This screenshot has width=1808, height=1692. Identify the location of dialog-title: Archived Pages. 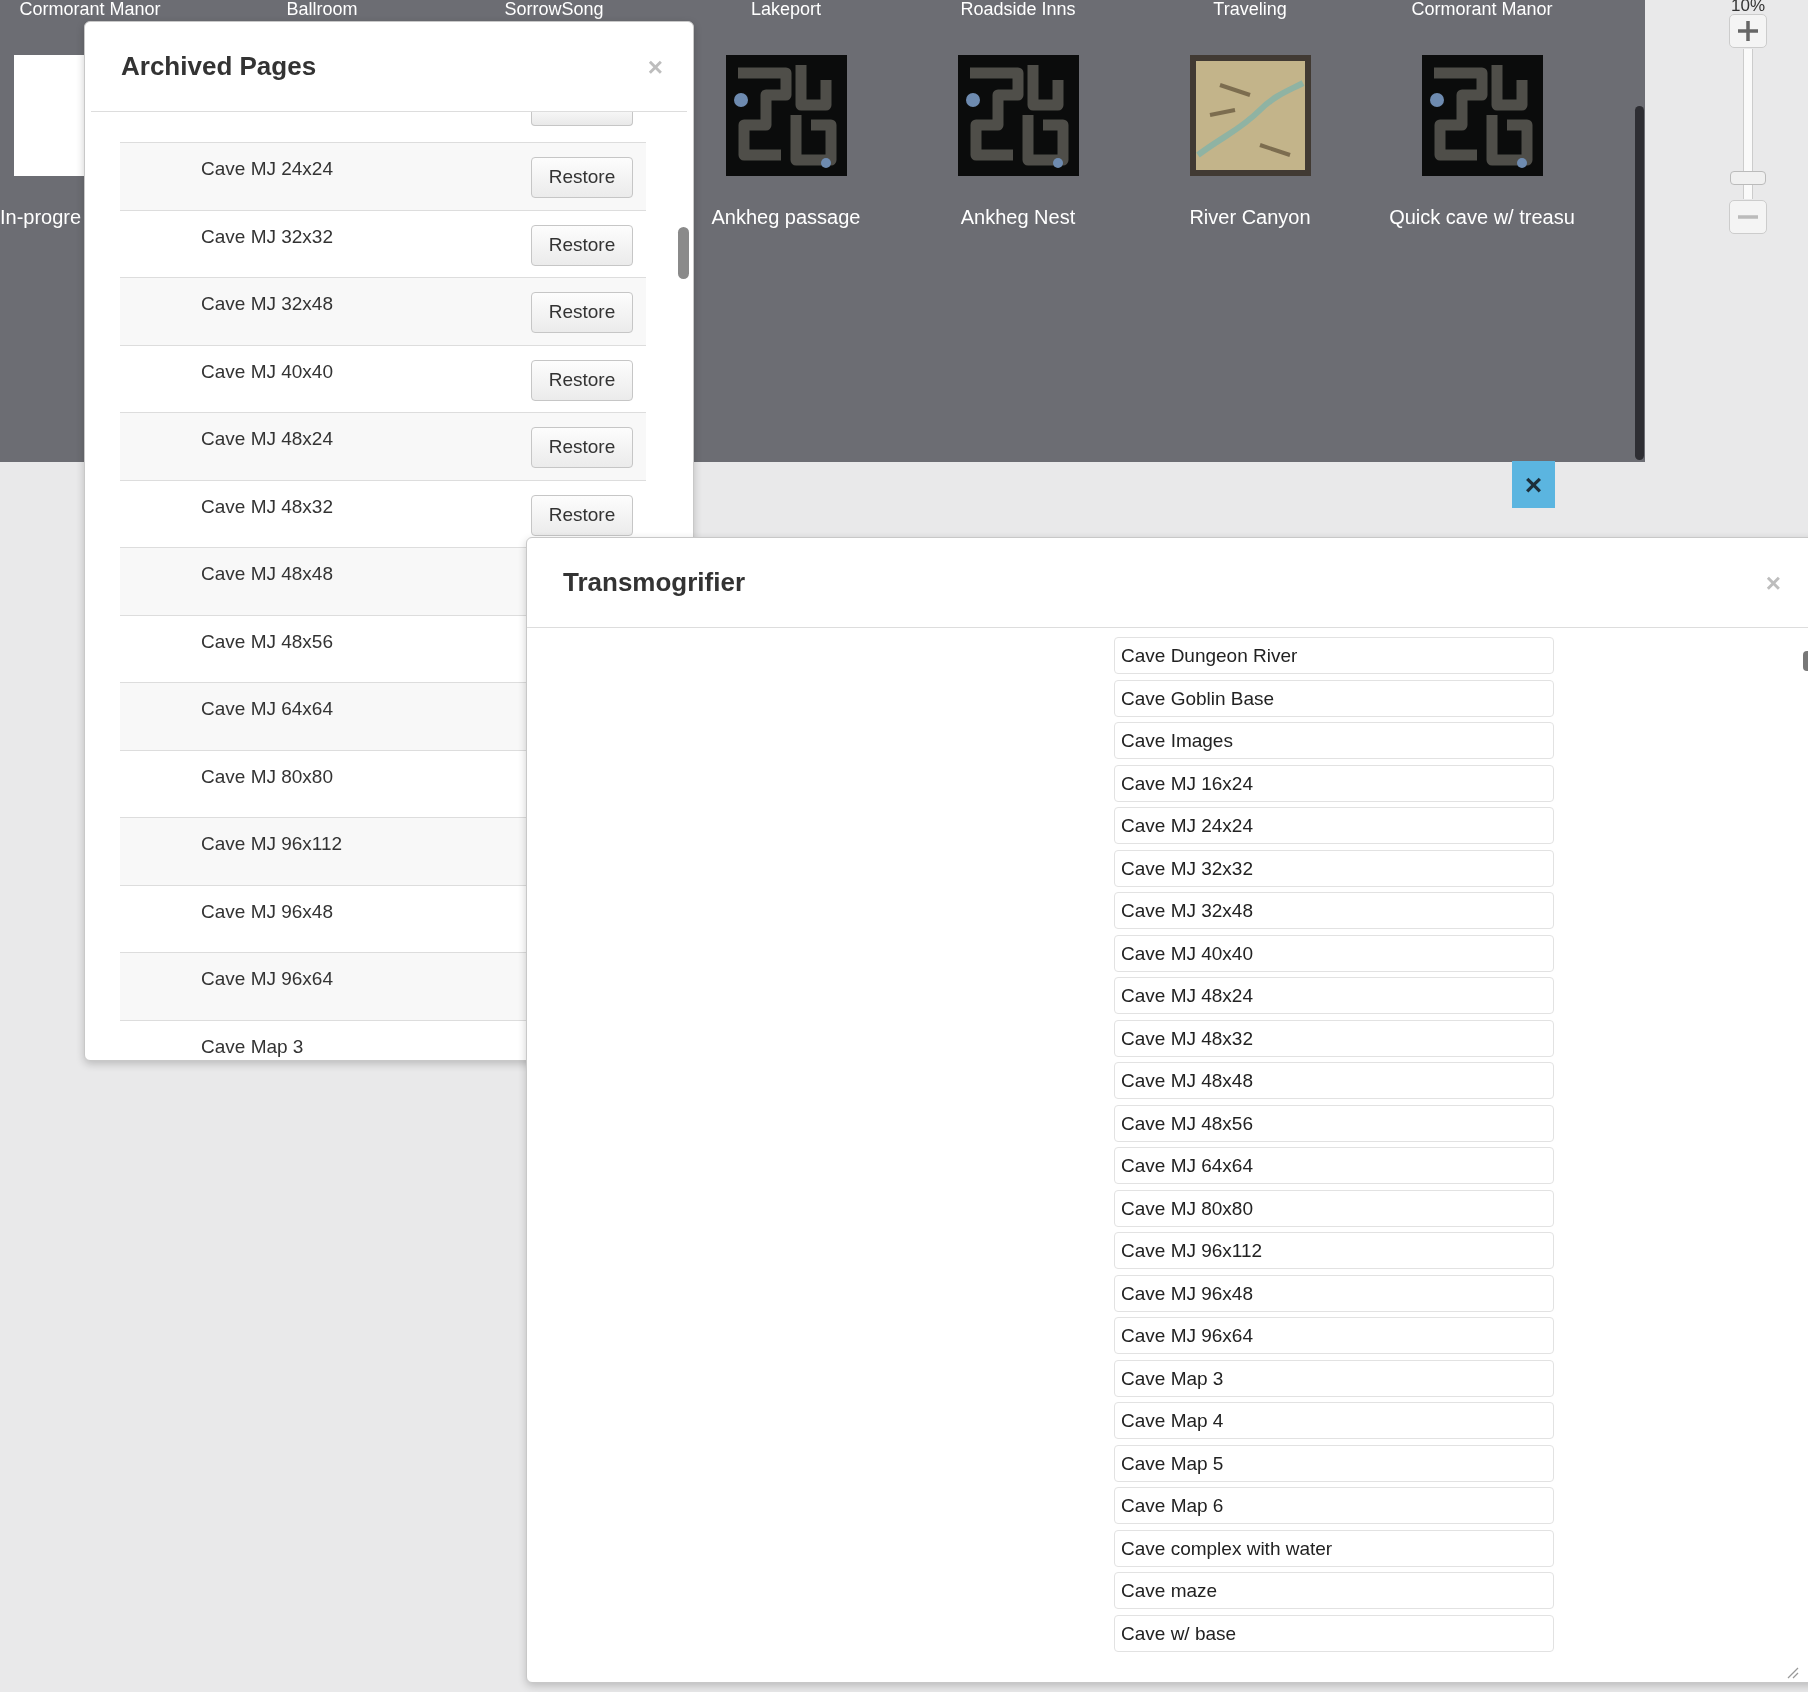
(219, 66).